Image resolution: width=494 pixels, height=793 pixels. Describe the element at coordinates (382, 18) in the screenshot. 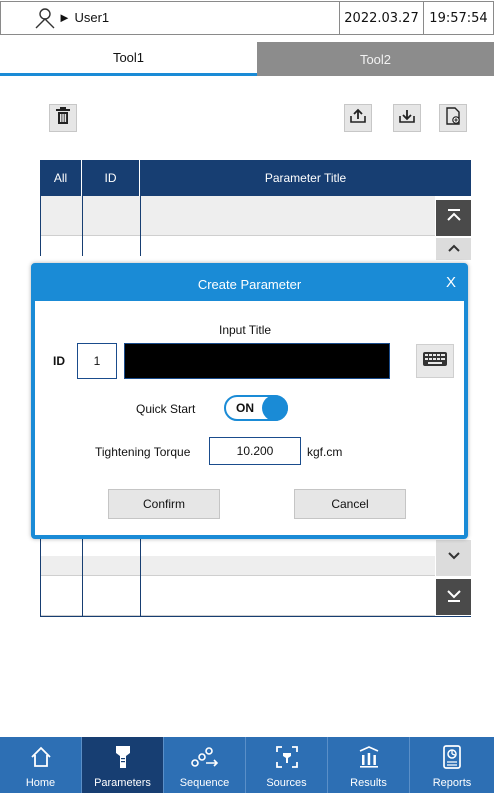

I see `date-display: 2022.03.27` at that location.